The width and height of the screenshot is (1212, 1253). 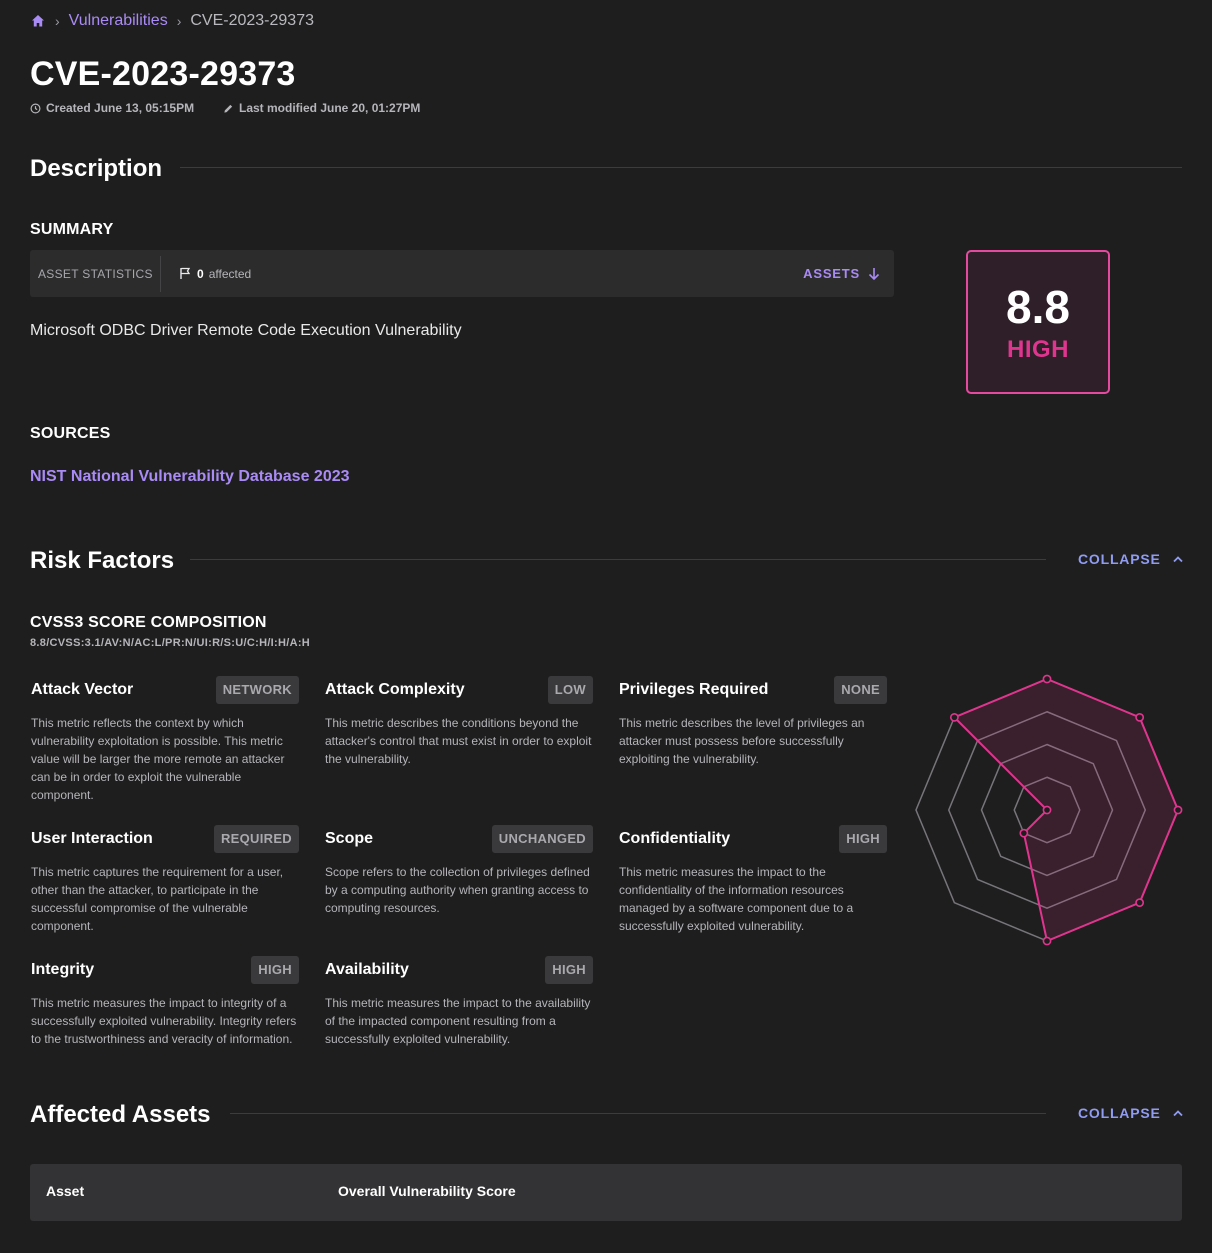 I want to click on clock-icon, so click(x=35, y=108).